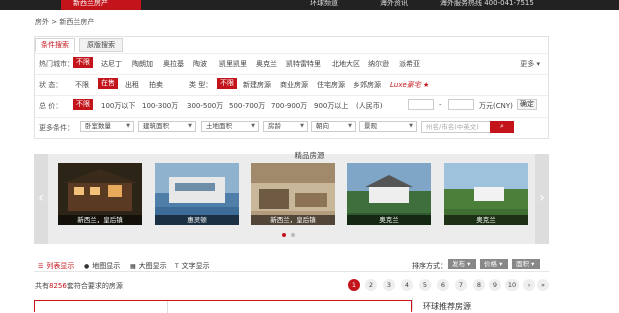 This screenshot has width=619, height=313. I want to click on card-caption: 惠灵顿, so click(197, 220).